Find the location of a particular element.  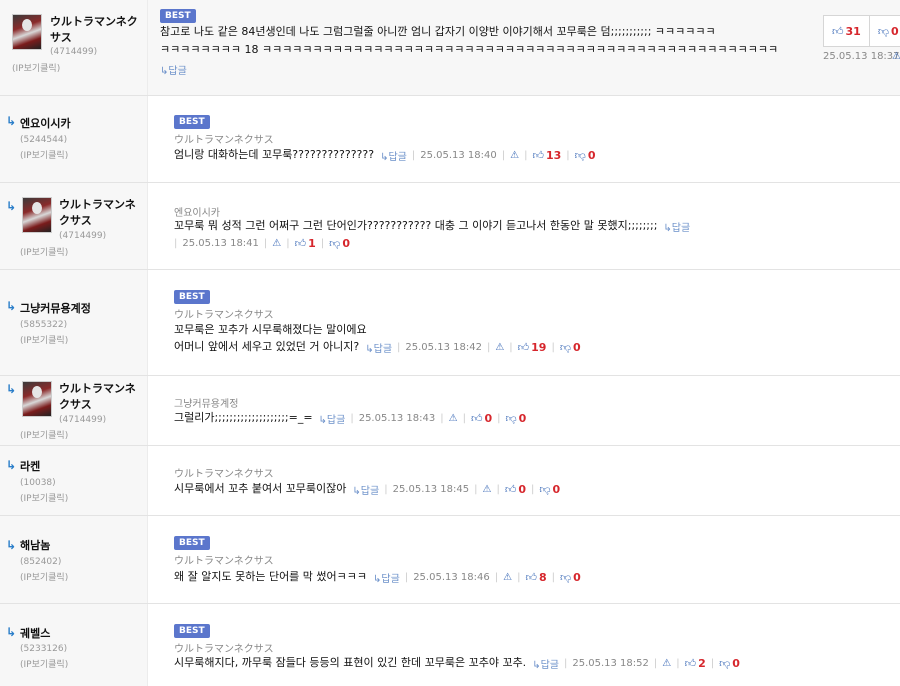

author-nick: 그냥커뮤용계정 is located at coordinates (55, 309).